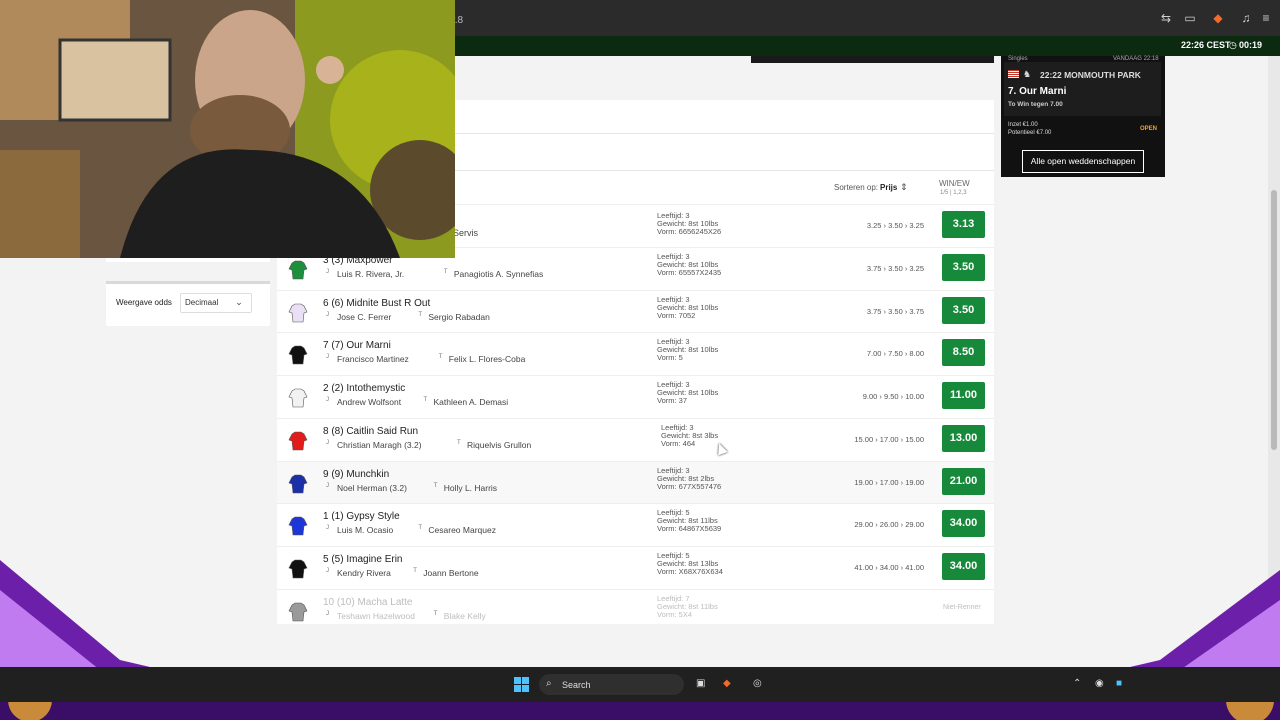 The image size is (1280, 720). I want to click on header-band, so click(872, 59).